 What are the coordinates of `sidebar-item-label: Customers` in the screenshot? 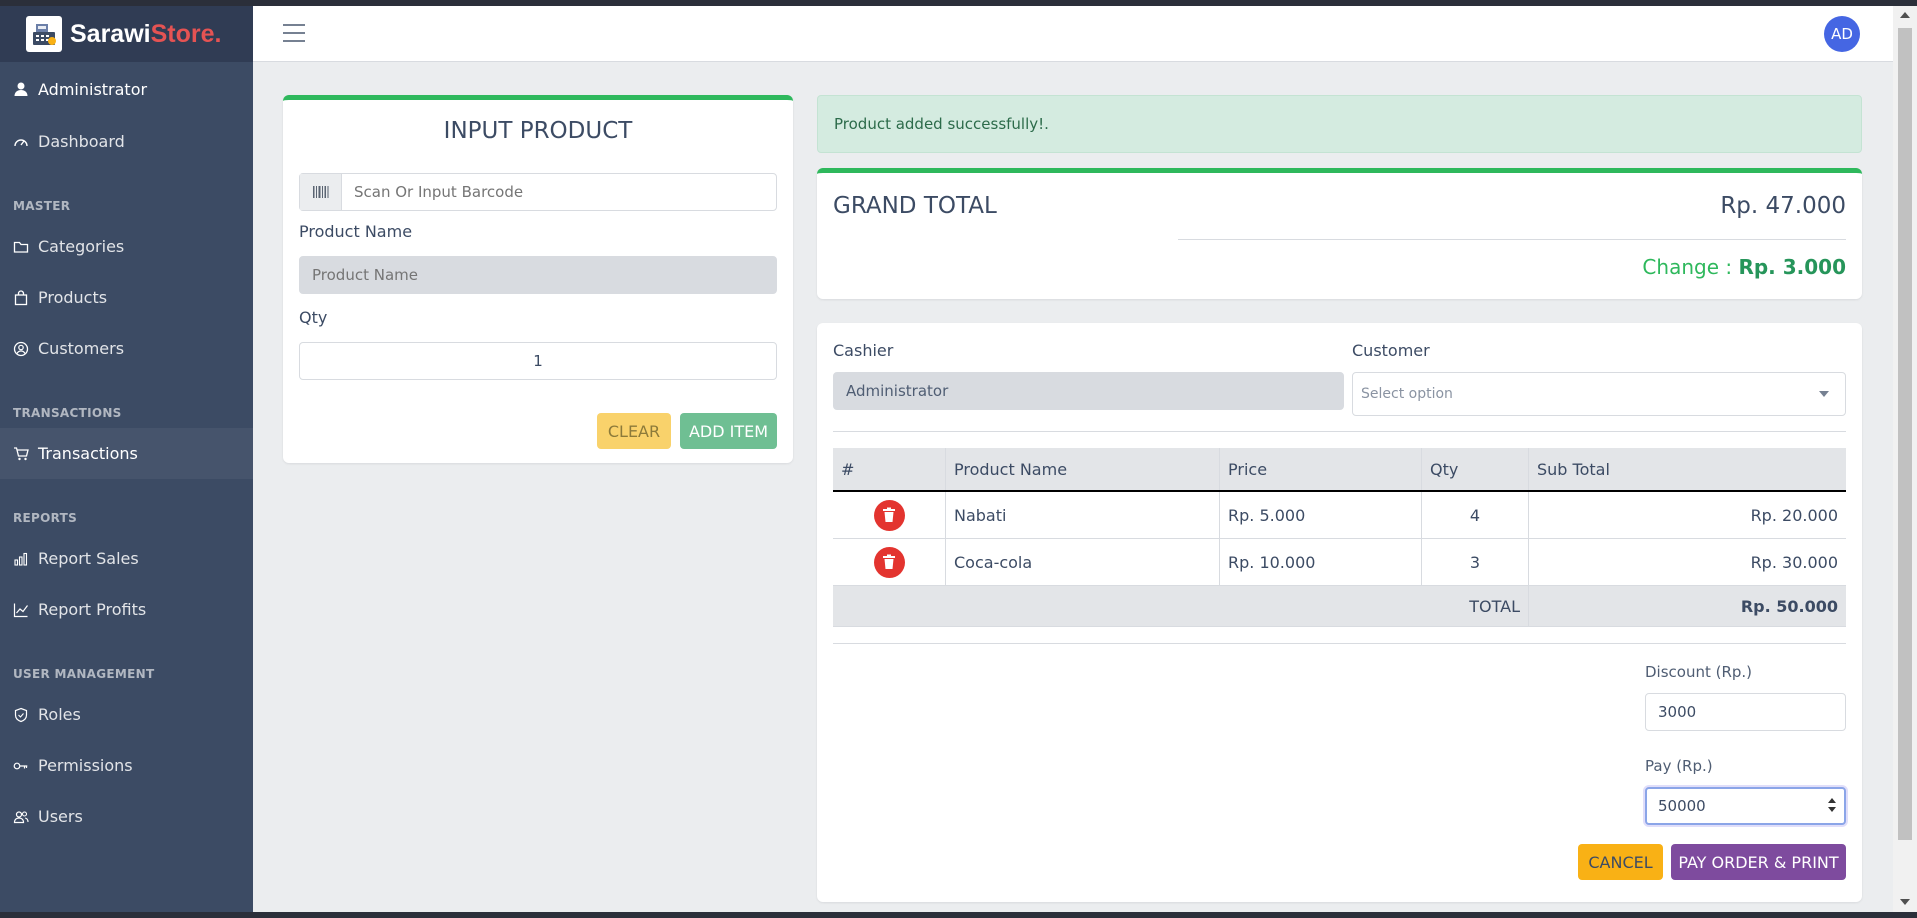 It's located at (81, 348).